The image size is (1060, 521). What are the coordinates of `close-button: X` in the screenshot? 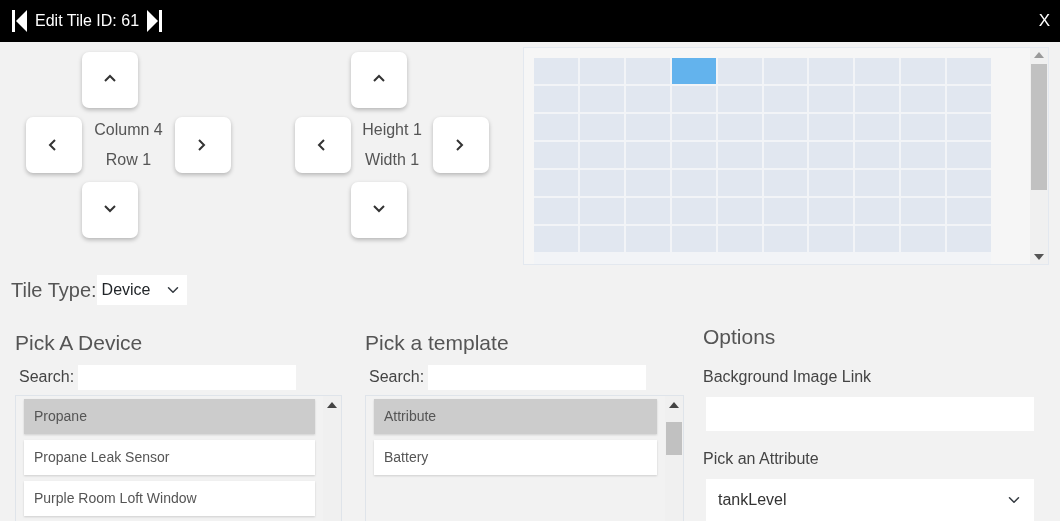 It's located at (1044, 21).